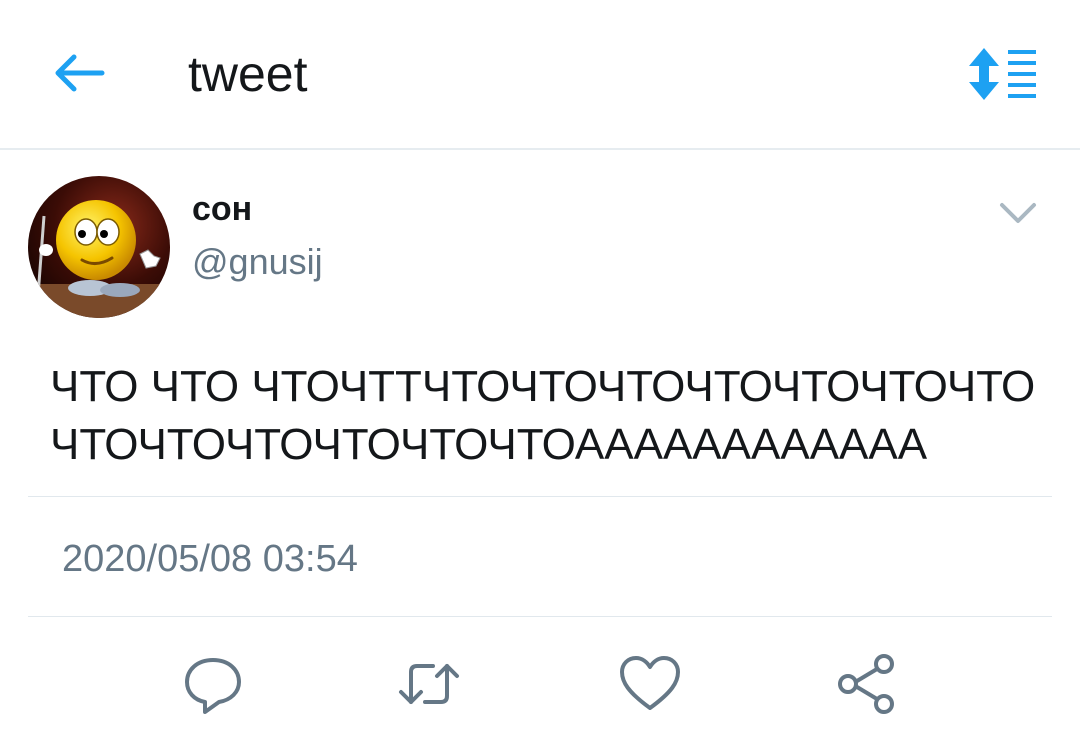 The width and height of the screenshot is (1080, 742). I want to click on chevron-down-icon, so click(1018, 213).